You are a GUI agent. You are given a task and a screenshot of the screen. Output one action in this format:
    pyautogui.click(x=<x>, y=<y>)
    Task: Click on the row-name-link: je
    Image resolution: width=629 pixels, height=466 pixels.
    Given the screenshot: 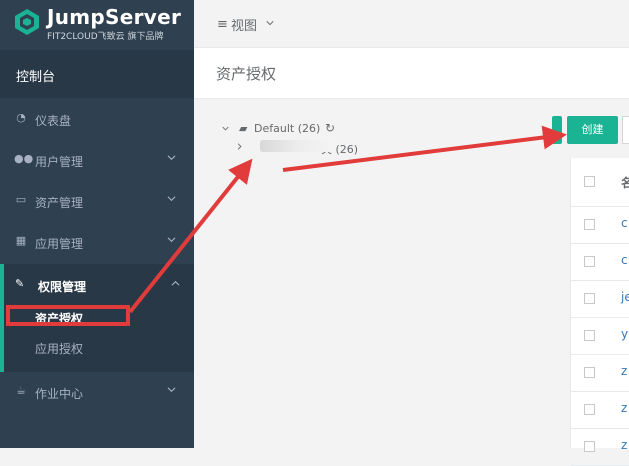 What is the action you would take?
    pyautogui.click(x=625, y=297)
    